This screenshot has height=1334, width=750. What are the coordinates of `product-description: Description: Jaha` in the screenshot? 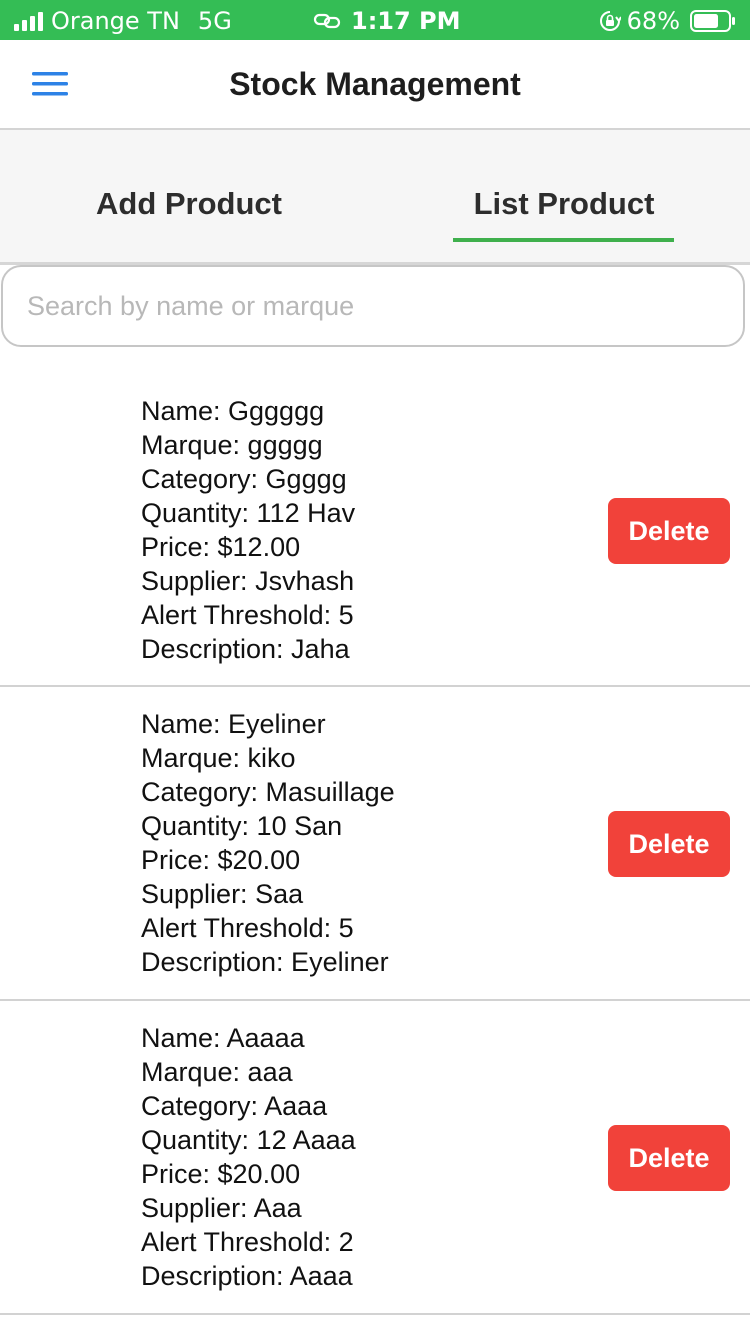 It's located at (245, 649).